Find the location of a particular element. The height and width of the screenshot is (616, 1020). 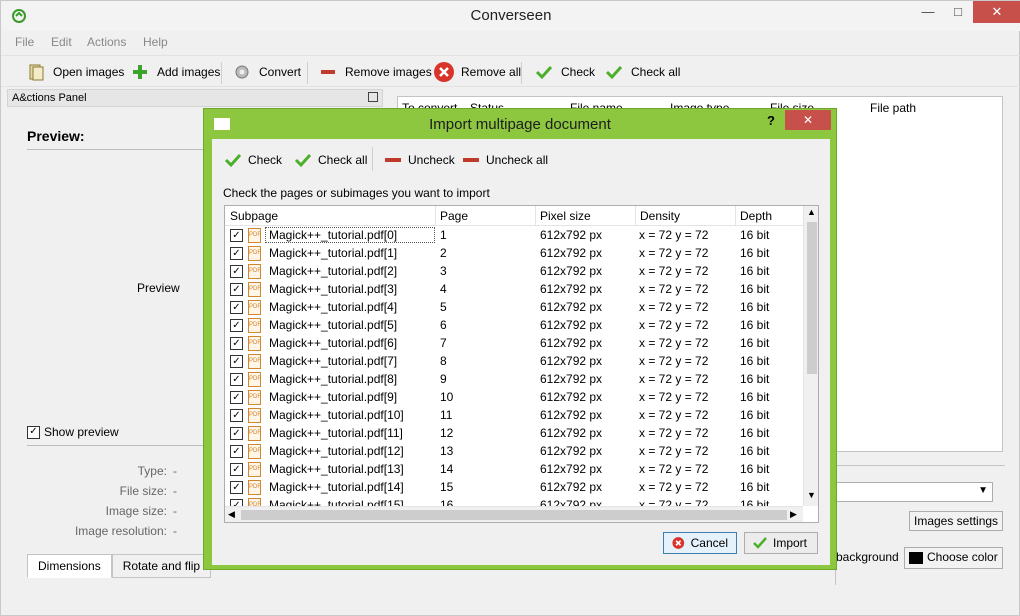

scroll-up-icon: ▲ is located at coordinates (811, 212).